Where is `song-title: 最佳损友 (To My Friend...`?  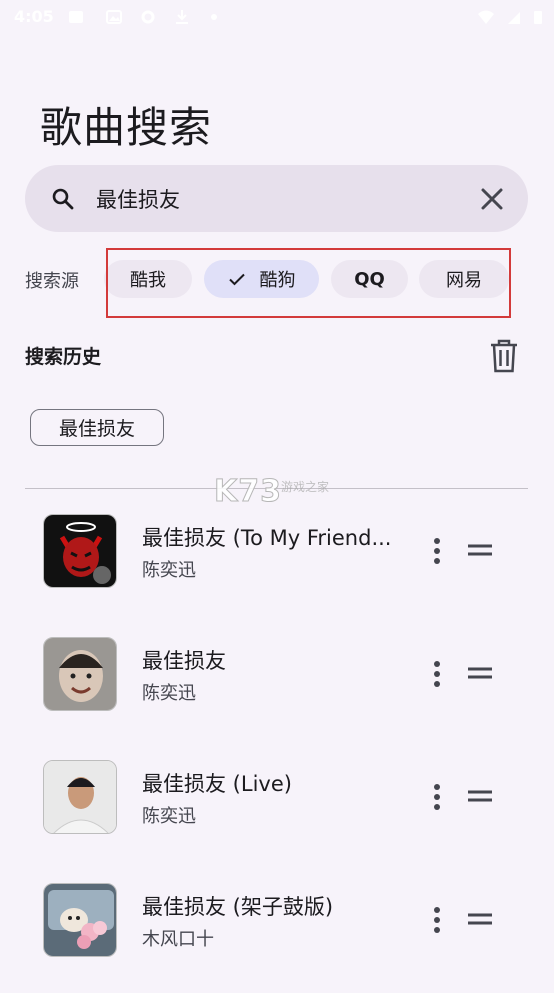 song-title: 最佳损友 (To My Friend... is located at coordinates (267, 538).